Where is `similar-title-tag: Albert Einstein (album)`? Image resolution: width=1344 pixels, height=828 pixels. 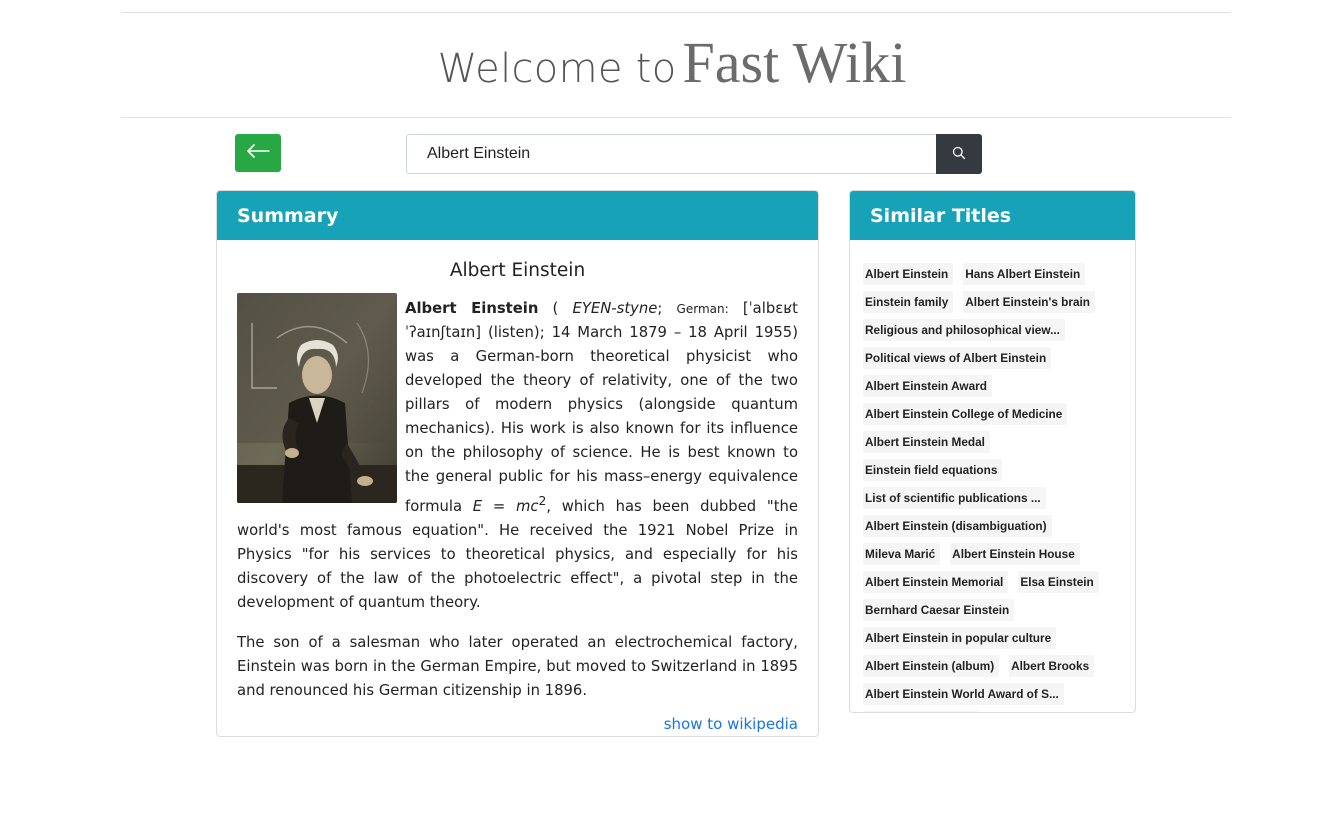 similar-title-tag: Albert Einstein (album) is located at coordinates (931, 666).